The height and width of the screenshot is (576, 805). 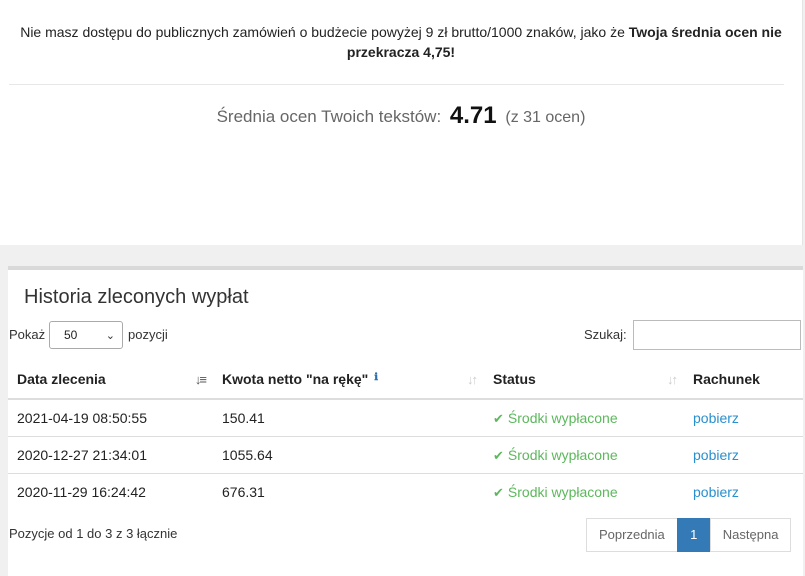 I want to click on search-label: Szukaj:, so click(x=605, y=334).